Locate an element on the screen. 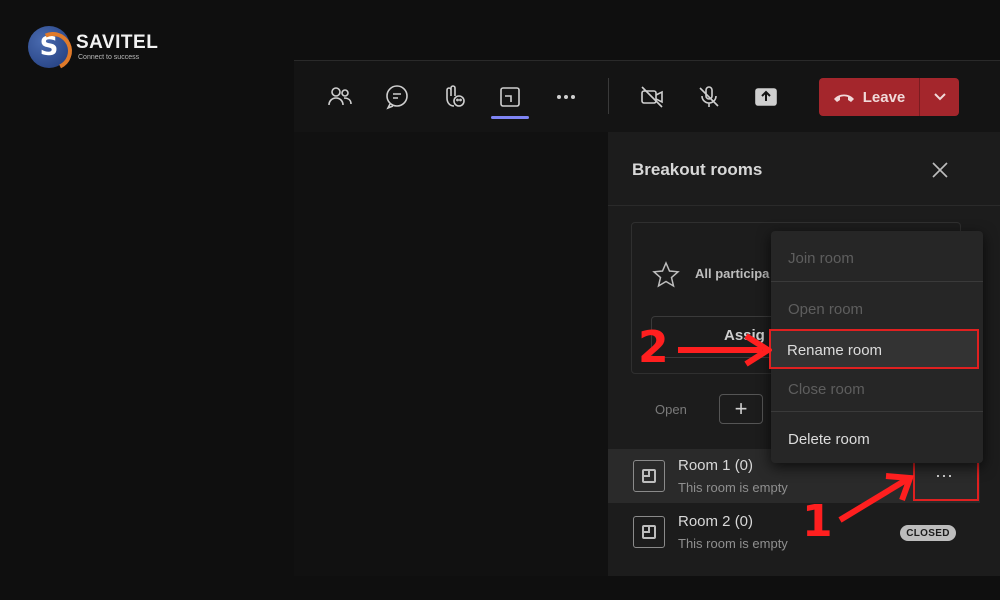  people-icon is located at coordinates (340, 97).